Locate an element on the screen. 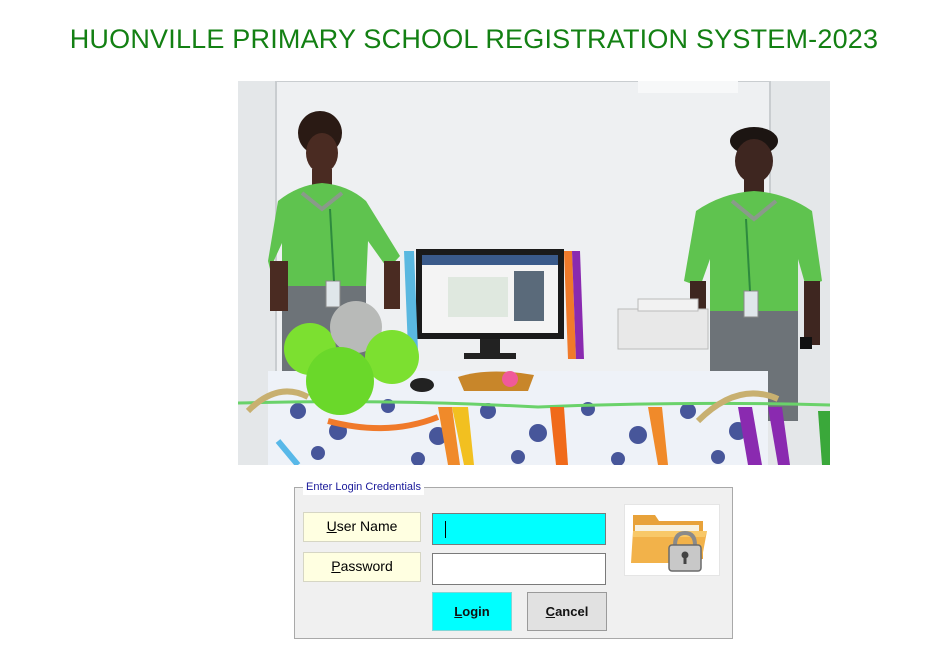  folder-lock-icon is located at coordinates (672, 540).